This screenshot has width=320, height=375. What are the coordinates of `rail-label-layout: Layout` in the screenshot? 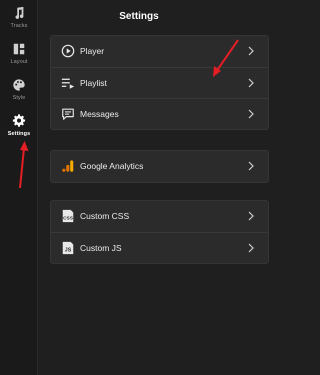 It's located at (19, 62).